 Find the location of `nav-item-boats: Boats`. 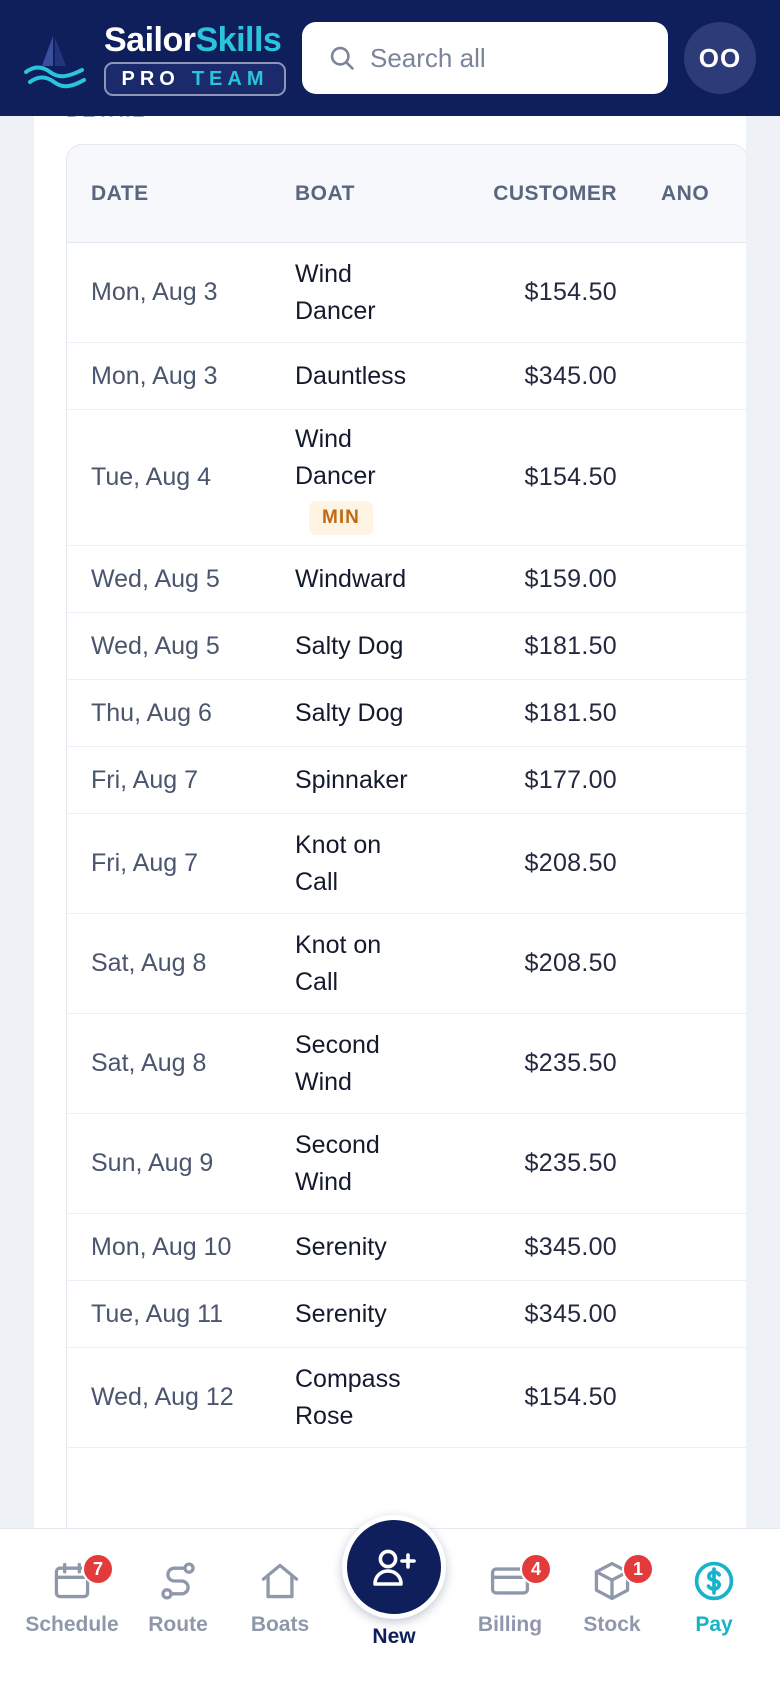

nav-item-boats: Boats is located at coordinates (280, 1598).